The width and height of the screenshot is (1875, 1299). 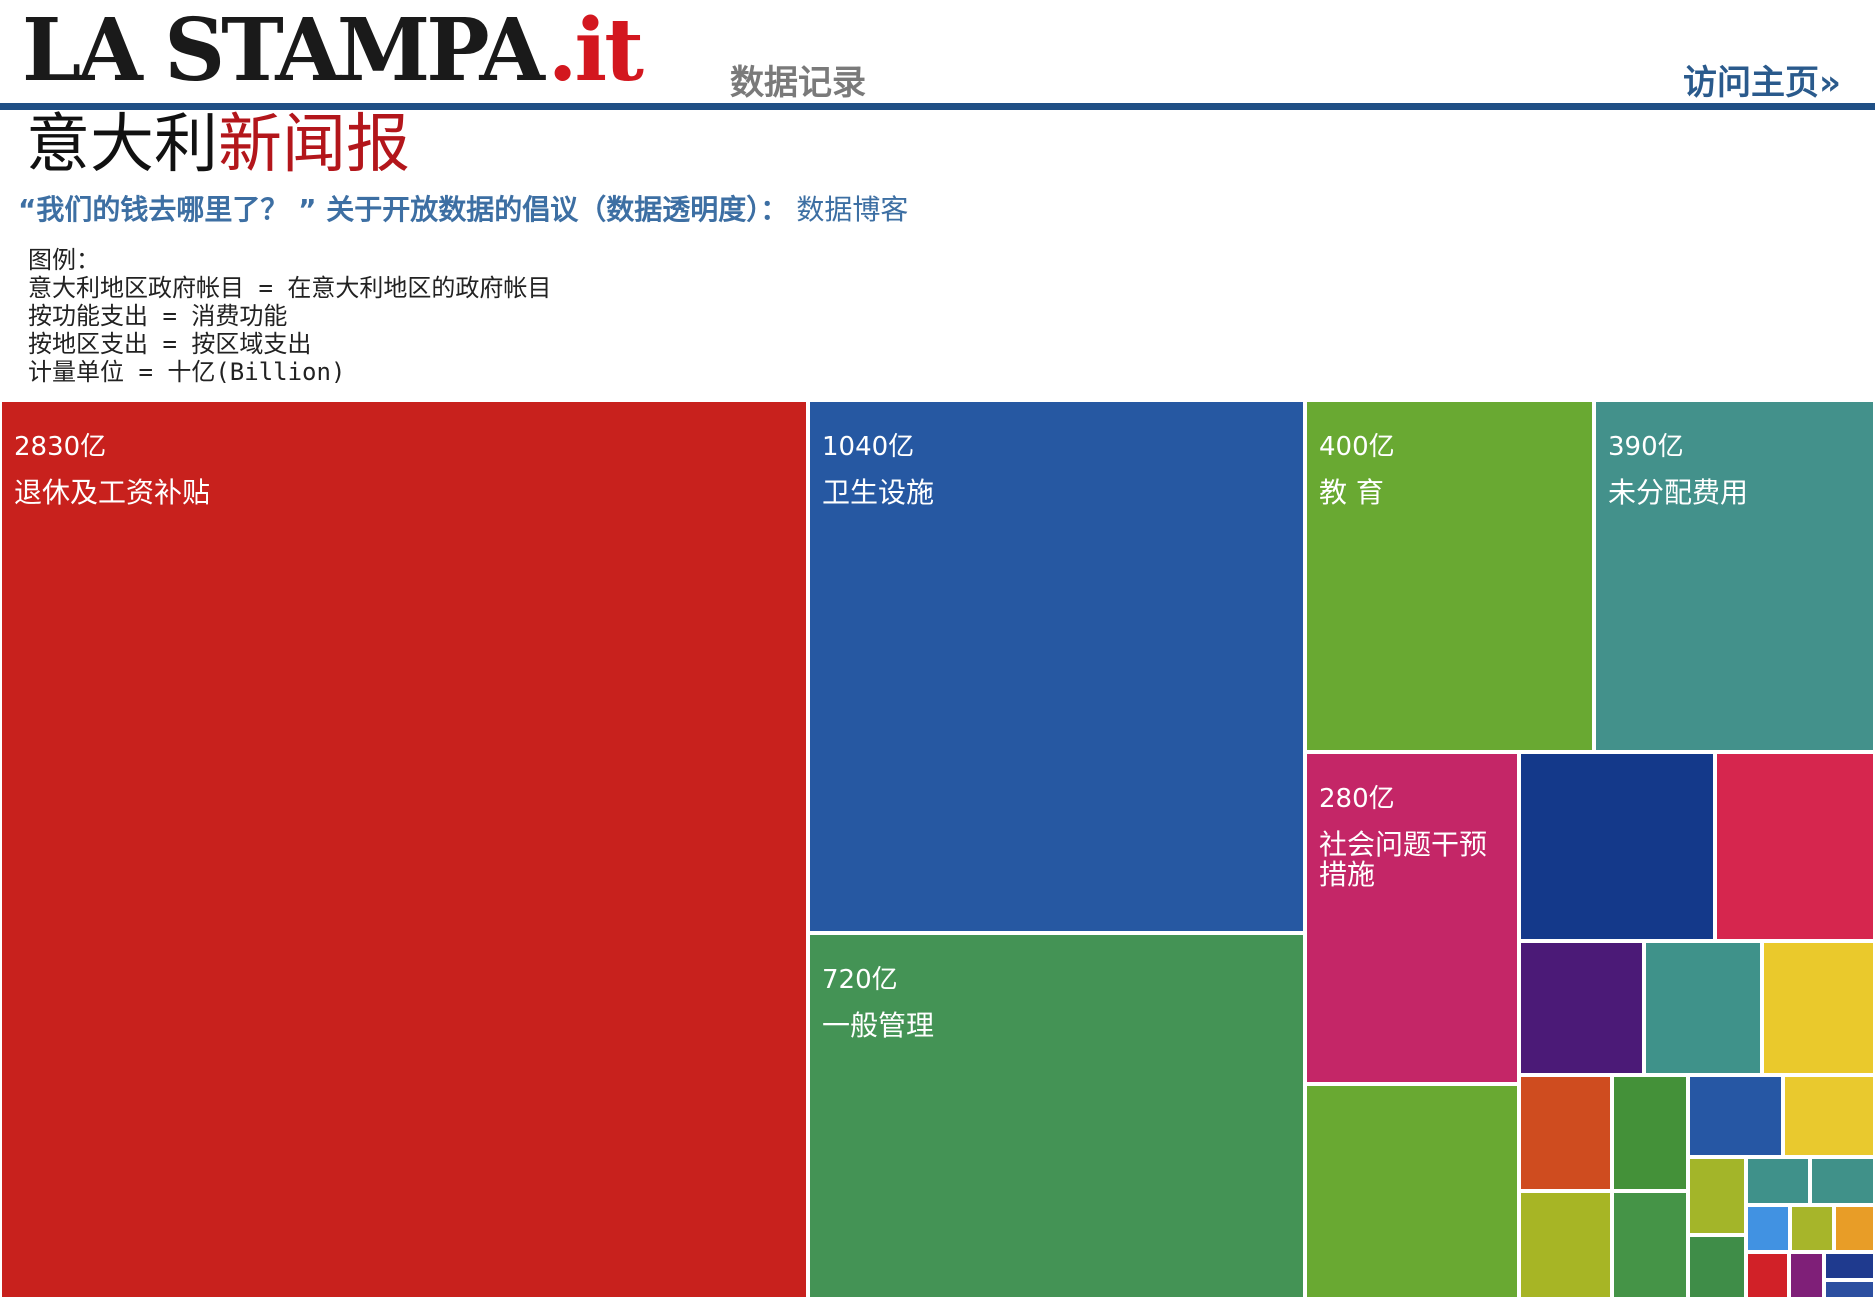 What do you see at coordinates (937, 56) in the screenshot?
I see `site-header: LA STAMPA .it 数据记录 访问主页»` at bounding box center [937, 56].